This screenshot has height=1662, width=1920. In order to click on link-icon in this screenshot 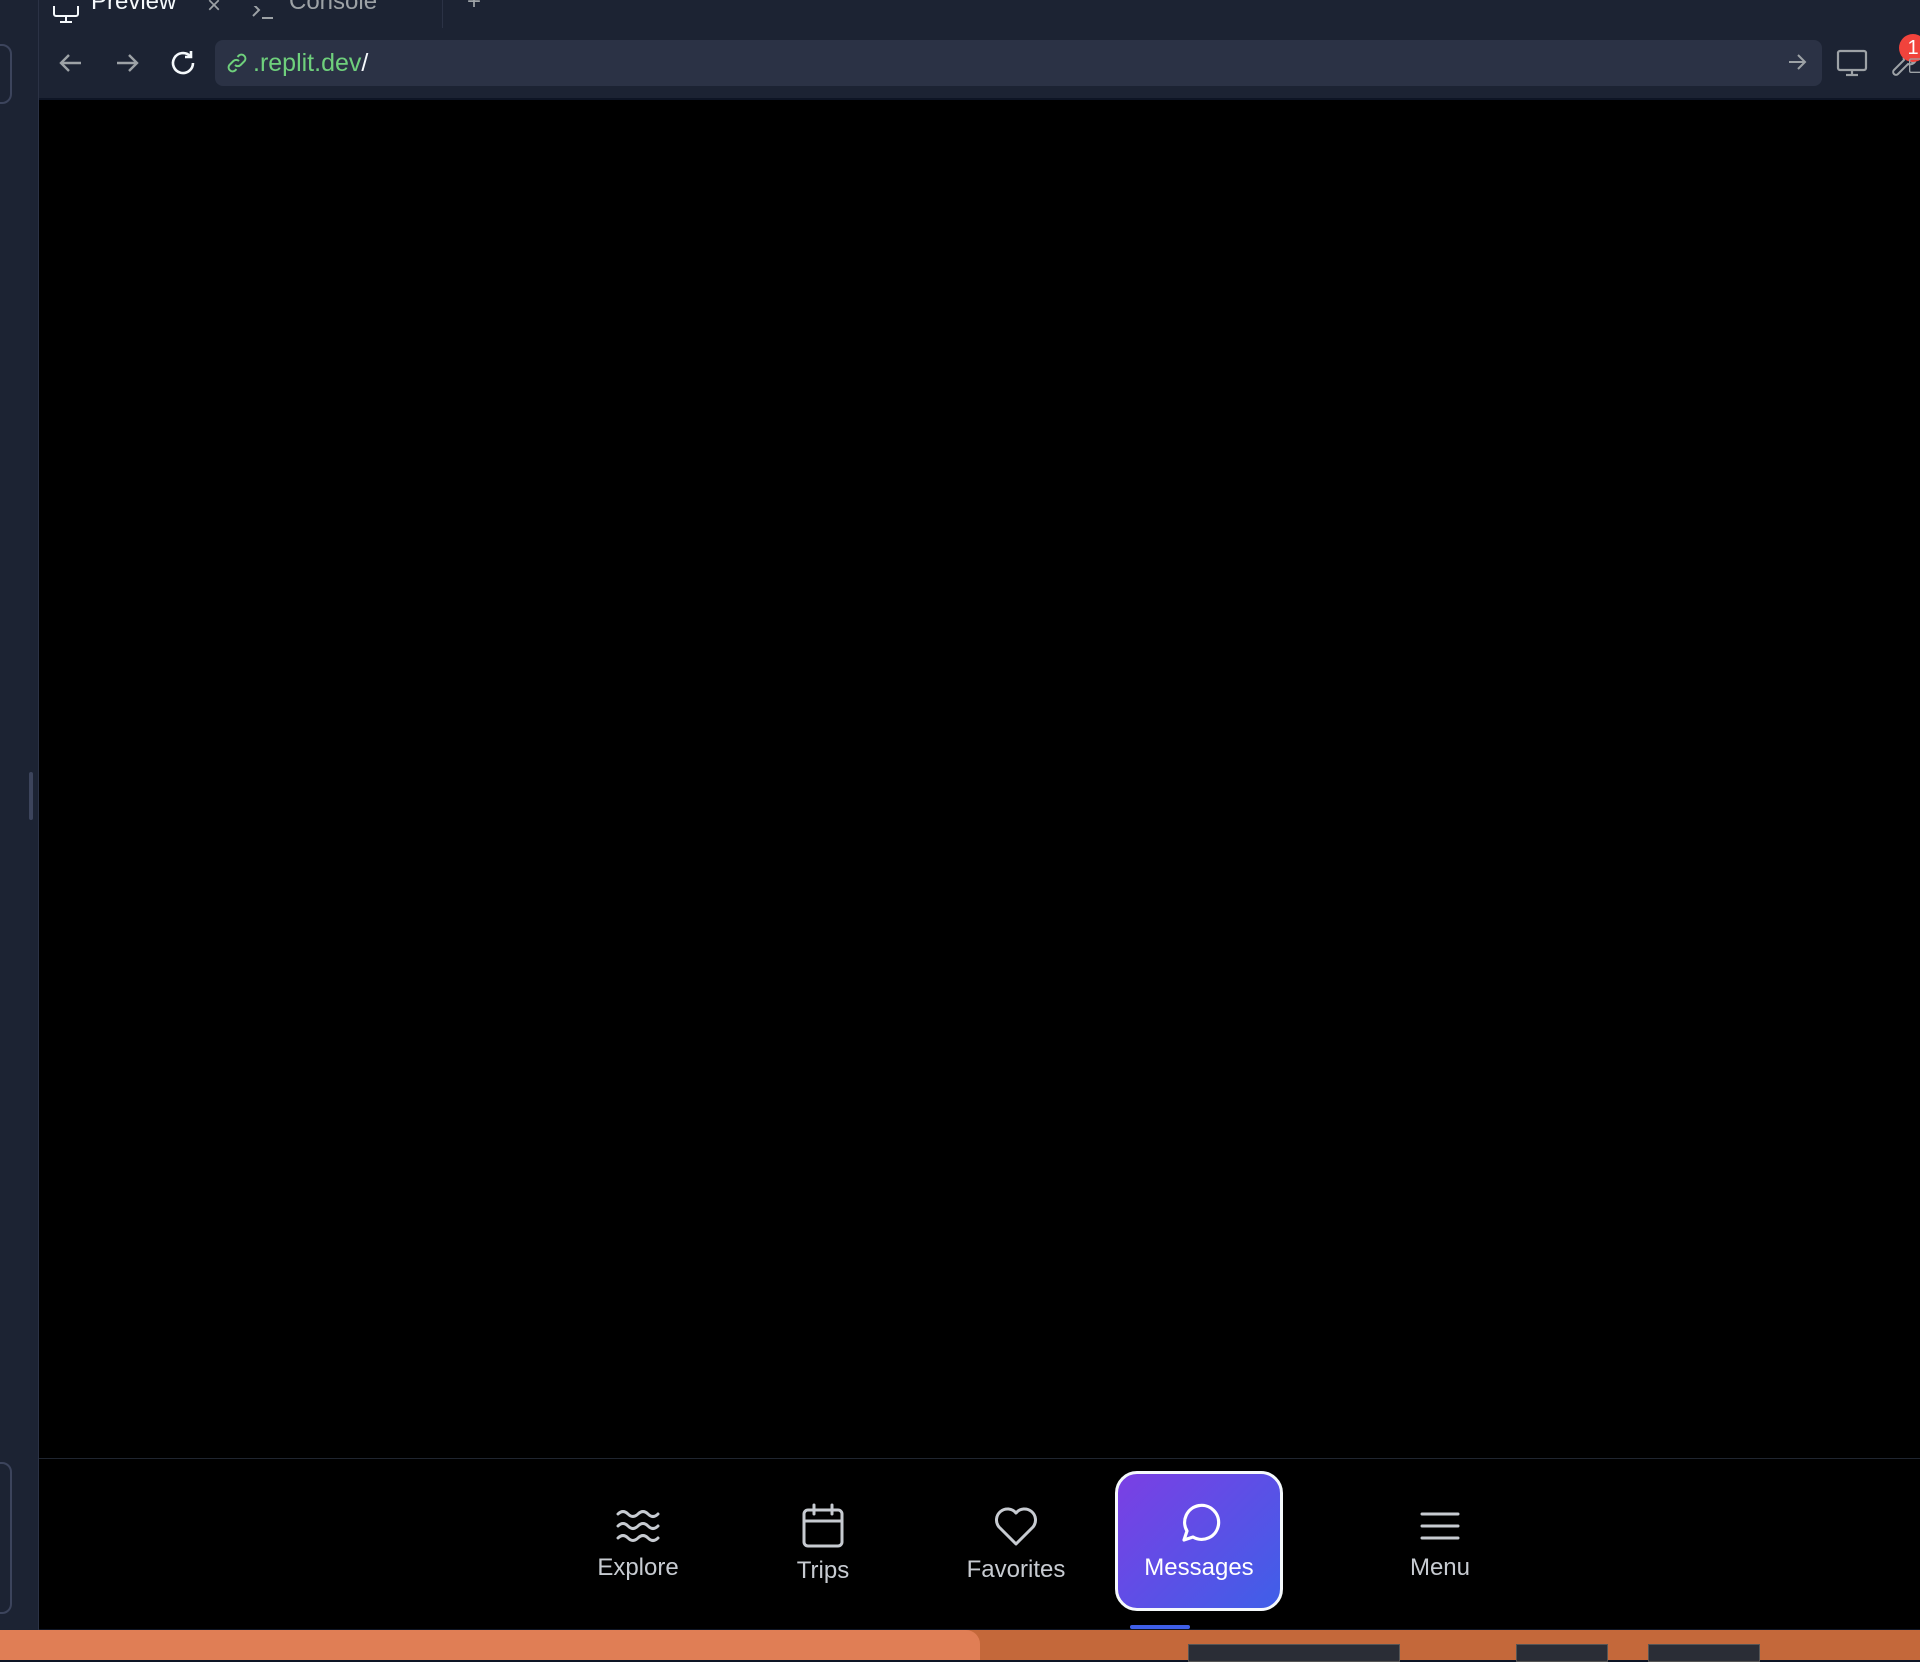, I will do `click(238, 63)`.